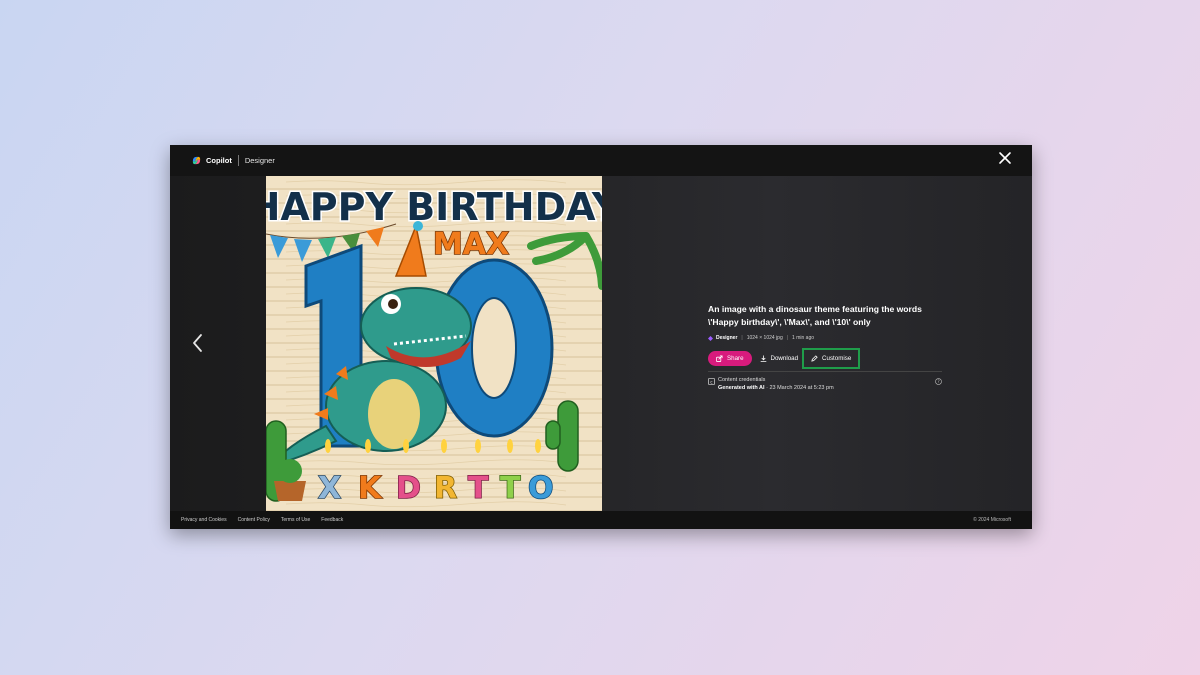  I want to click on brand: Copilot Designer, so click(233, 160).